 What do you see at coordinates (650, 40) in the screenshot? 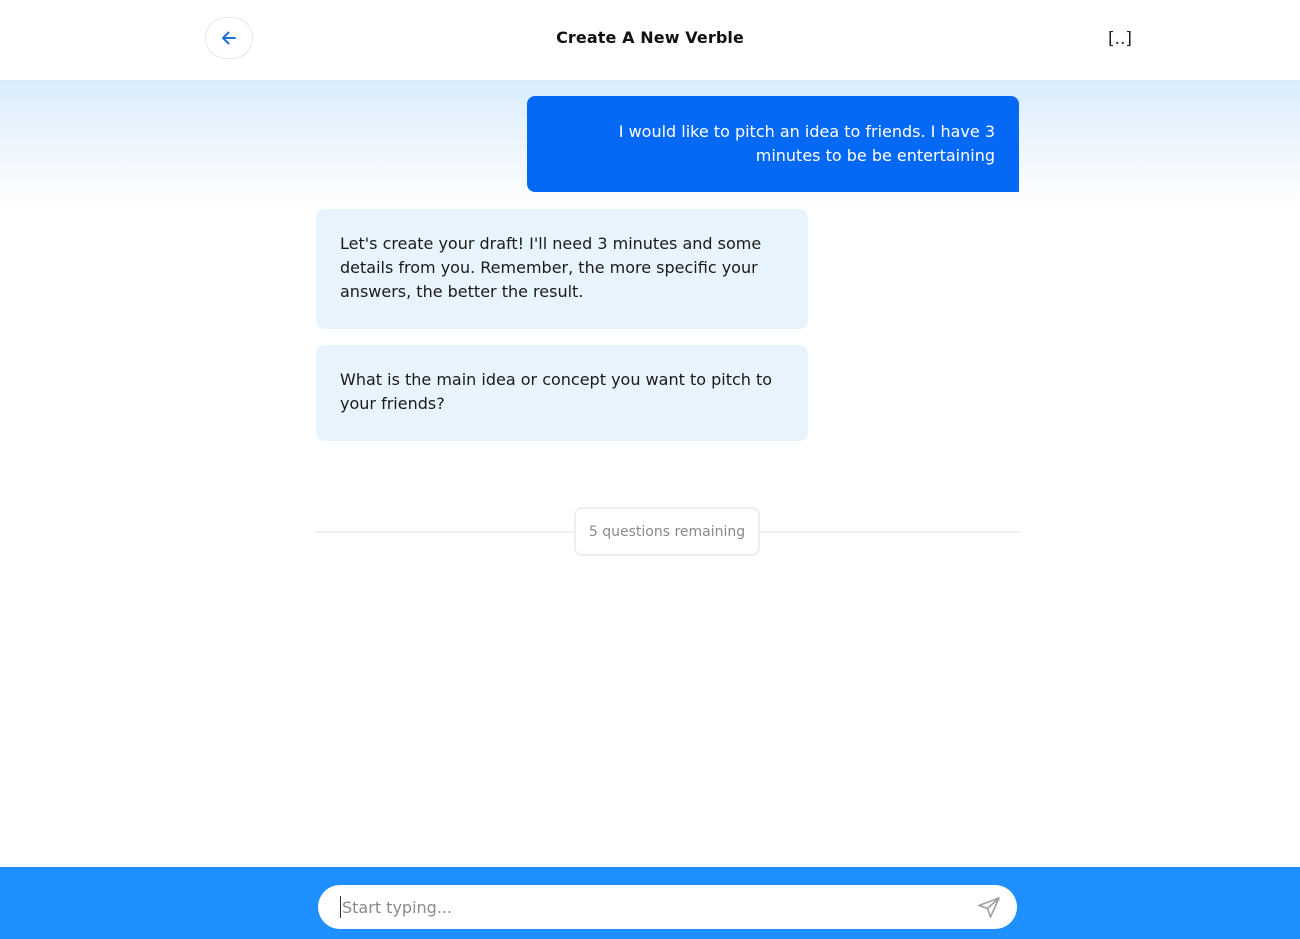
I see `header-bar: Create A New Verble [..]` at bounding box center [650, 40].